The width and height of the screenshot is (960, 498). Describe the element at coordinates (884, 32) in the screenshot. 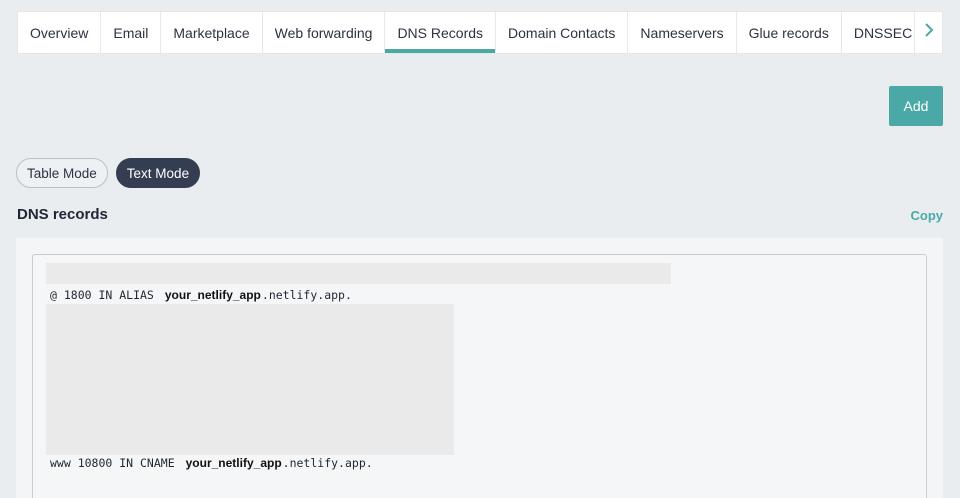

I see `tab-dnssec: DNSSEC` at that location.